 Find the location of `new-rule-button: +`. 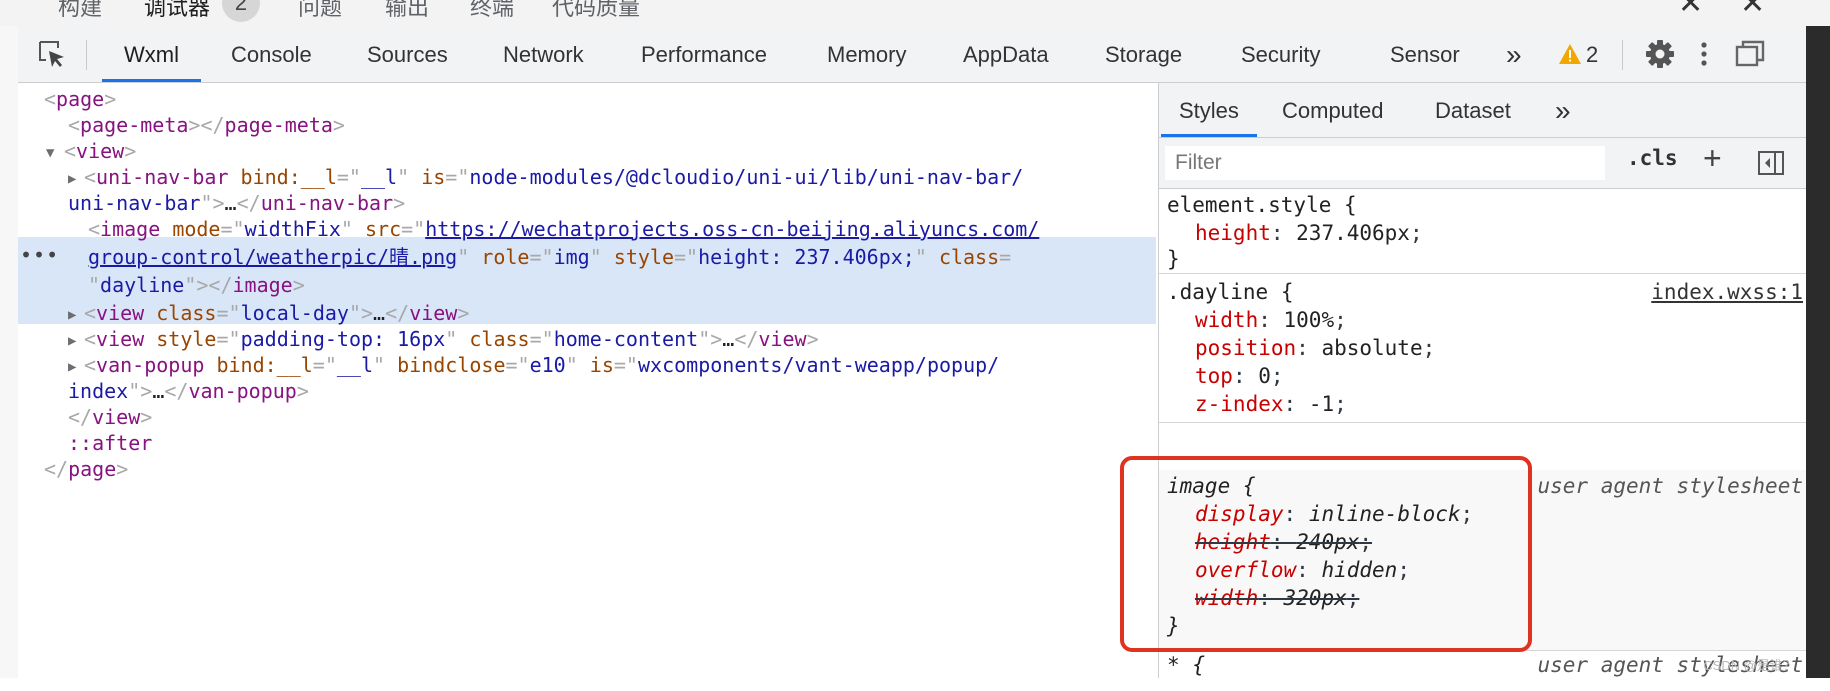

new-rule-button: + is located at coordinates (1712, 158).